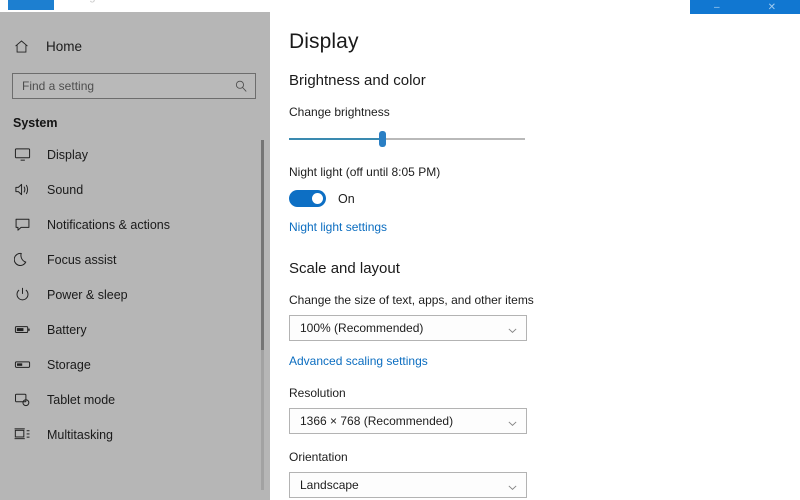 The image size is (800, 500). I want to click on night-light-toggle-row: On, so click(544, 198).